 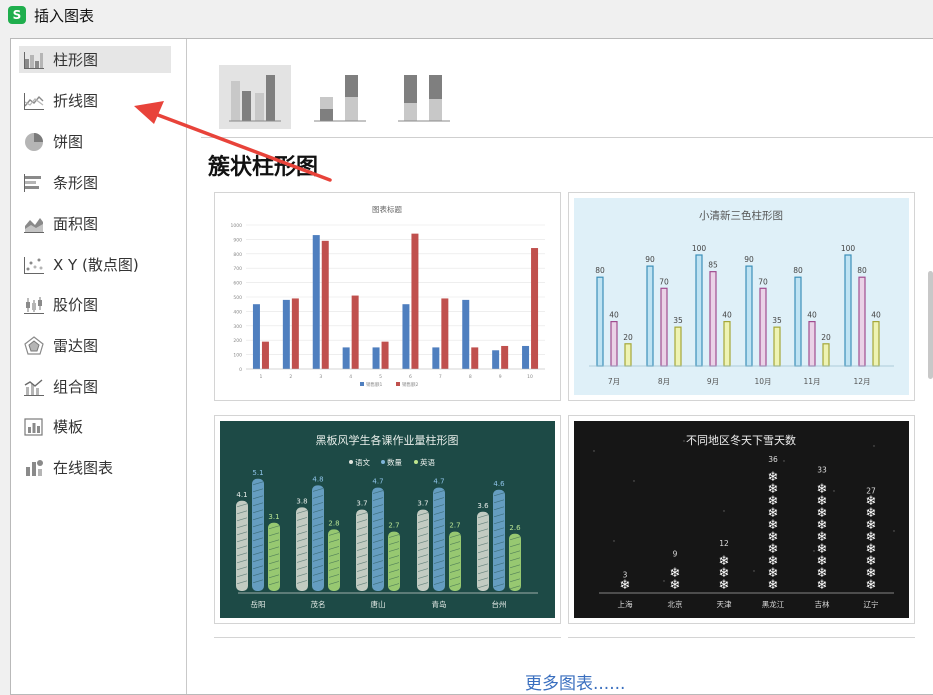 What do you see at coordinates (95, 182) in the screenshot?
I see `sidebar-item-bar: 条形图` at bounding box center [95, 182].